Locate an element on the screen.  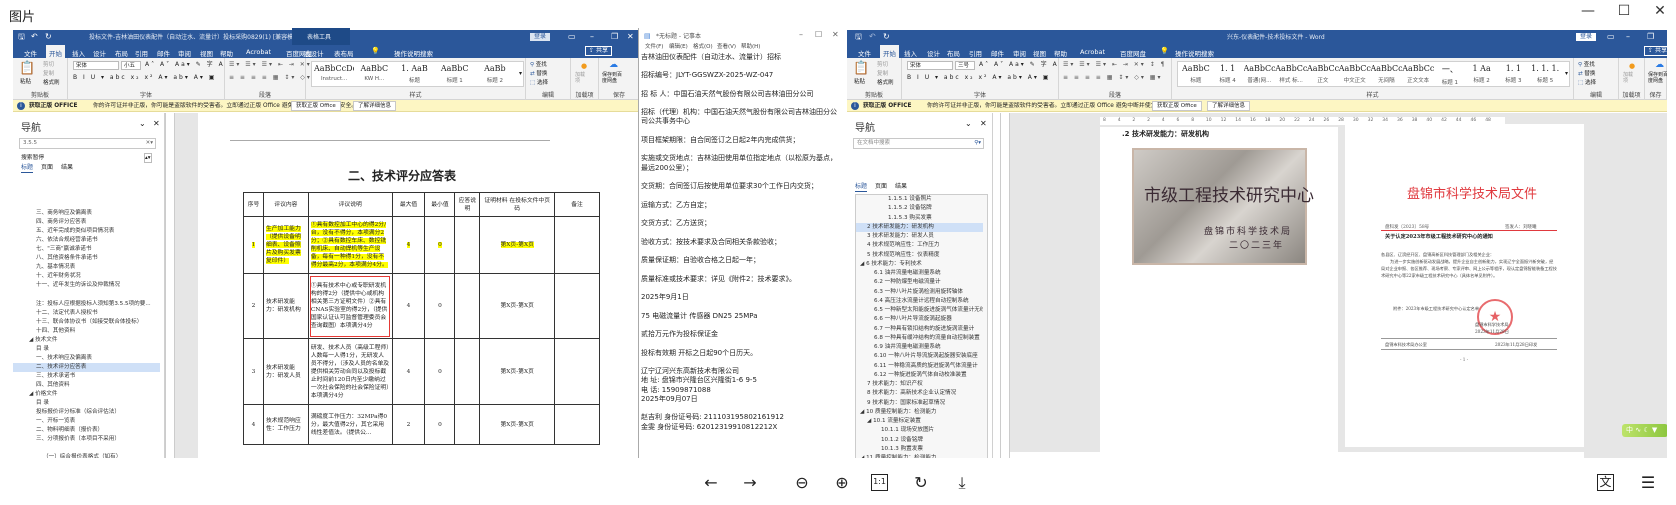
nav-search-input: 3.5.5 ✕▾ is located at coordinates (87, 143).